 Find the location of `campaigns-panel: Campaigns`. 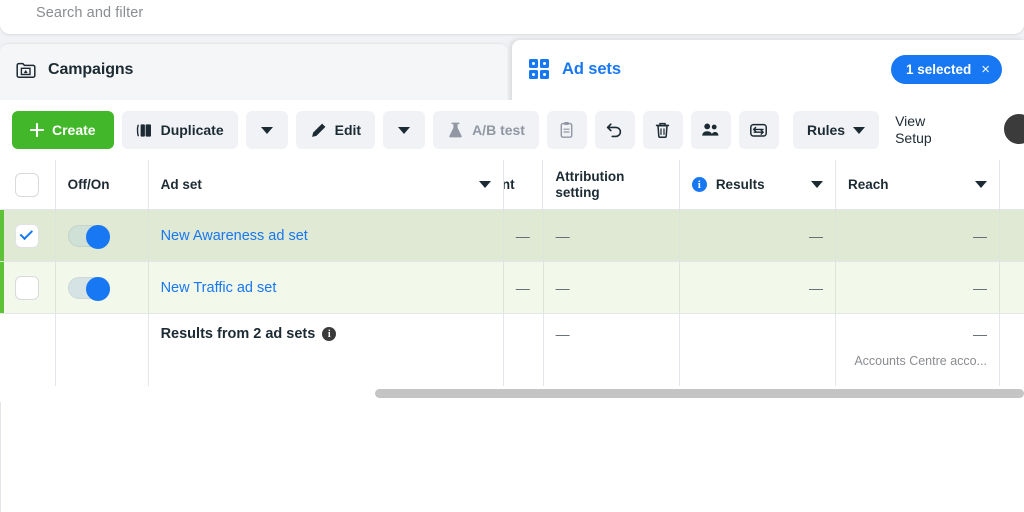

campaigns-panel: Campaigns is located at coordinates (254, 75).